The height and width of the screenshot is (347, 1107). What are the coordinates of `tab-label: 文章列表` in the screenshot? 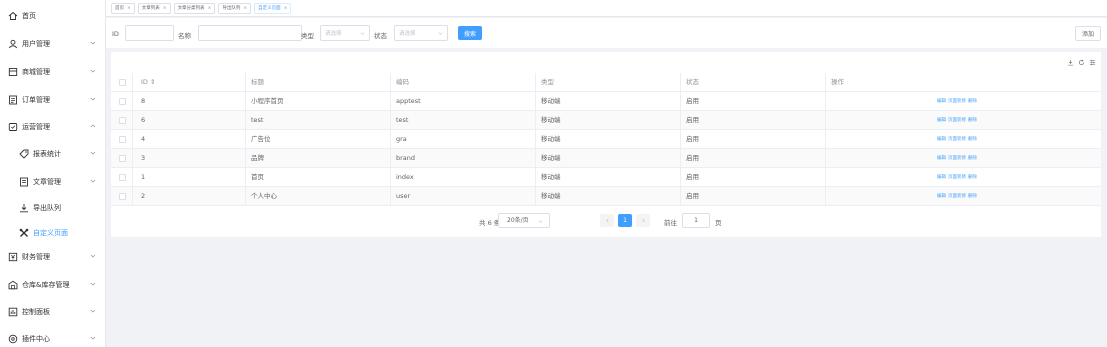 It's located at (150, 8).